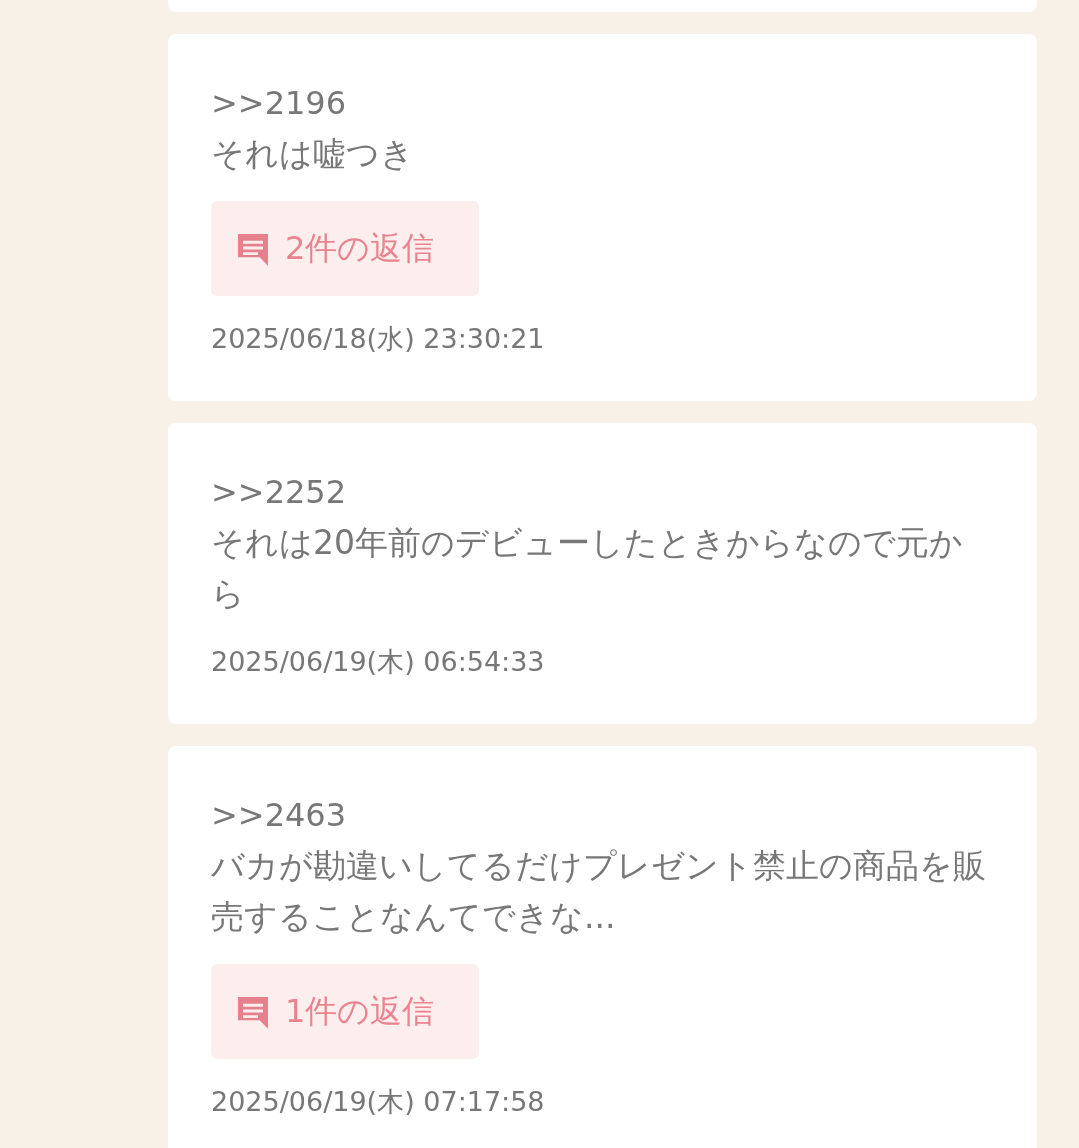 This screenshot has height=1148, width=1079. I want to click on post-text: それは20年前のデビューしたときからなので元から, so click(587, 568).